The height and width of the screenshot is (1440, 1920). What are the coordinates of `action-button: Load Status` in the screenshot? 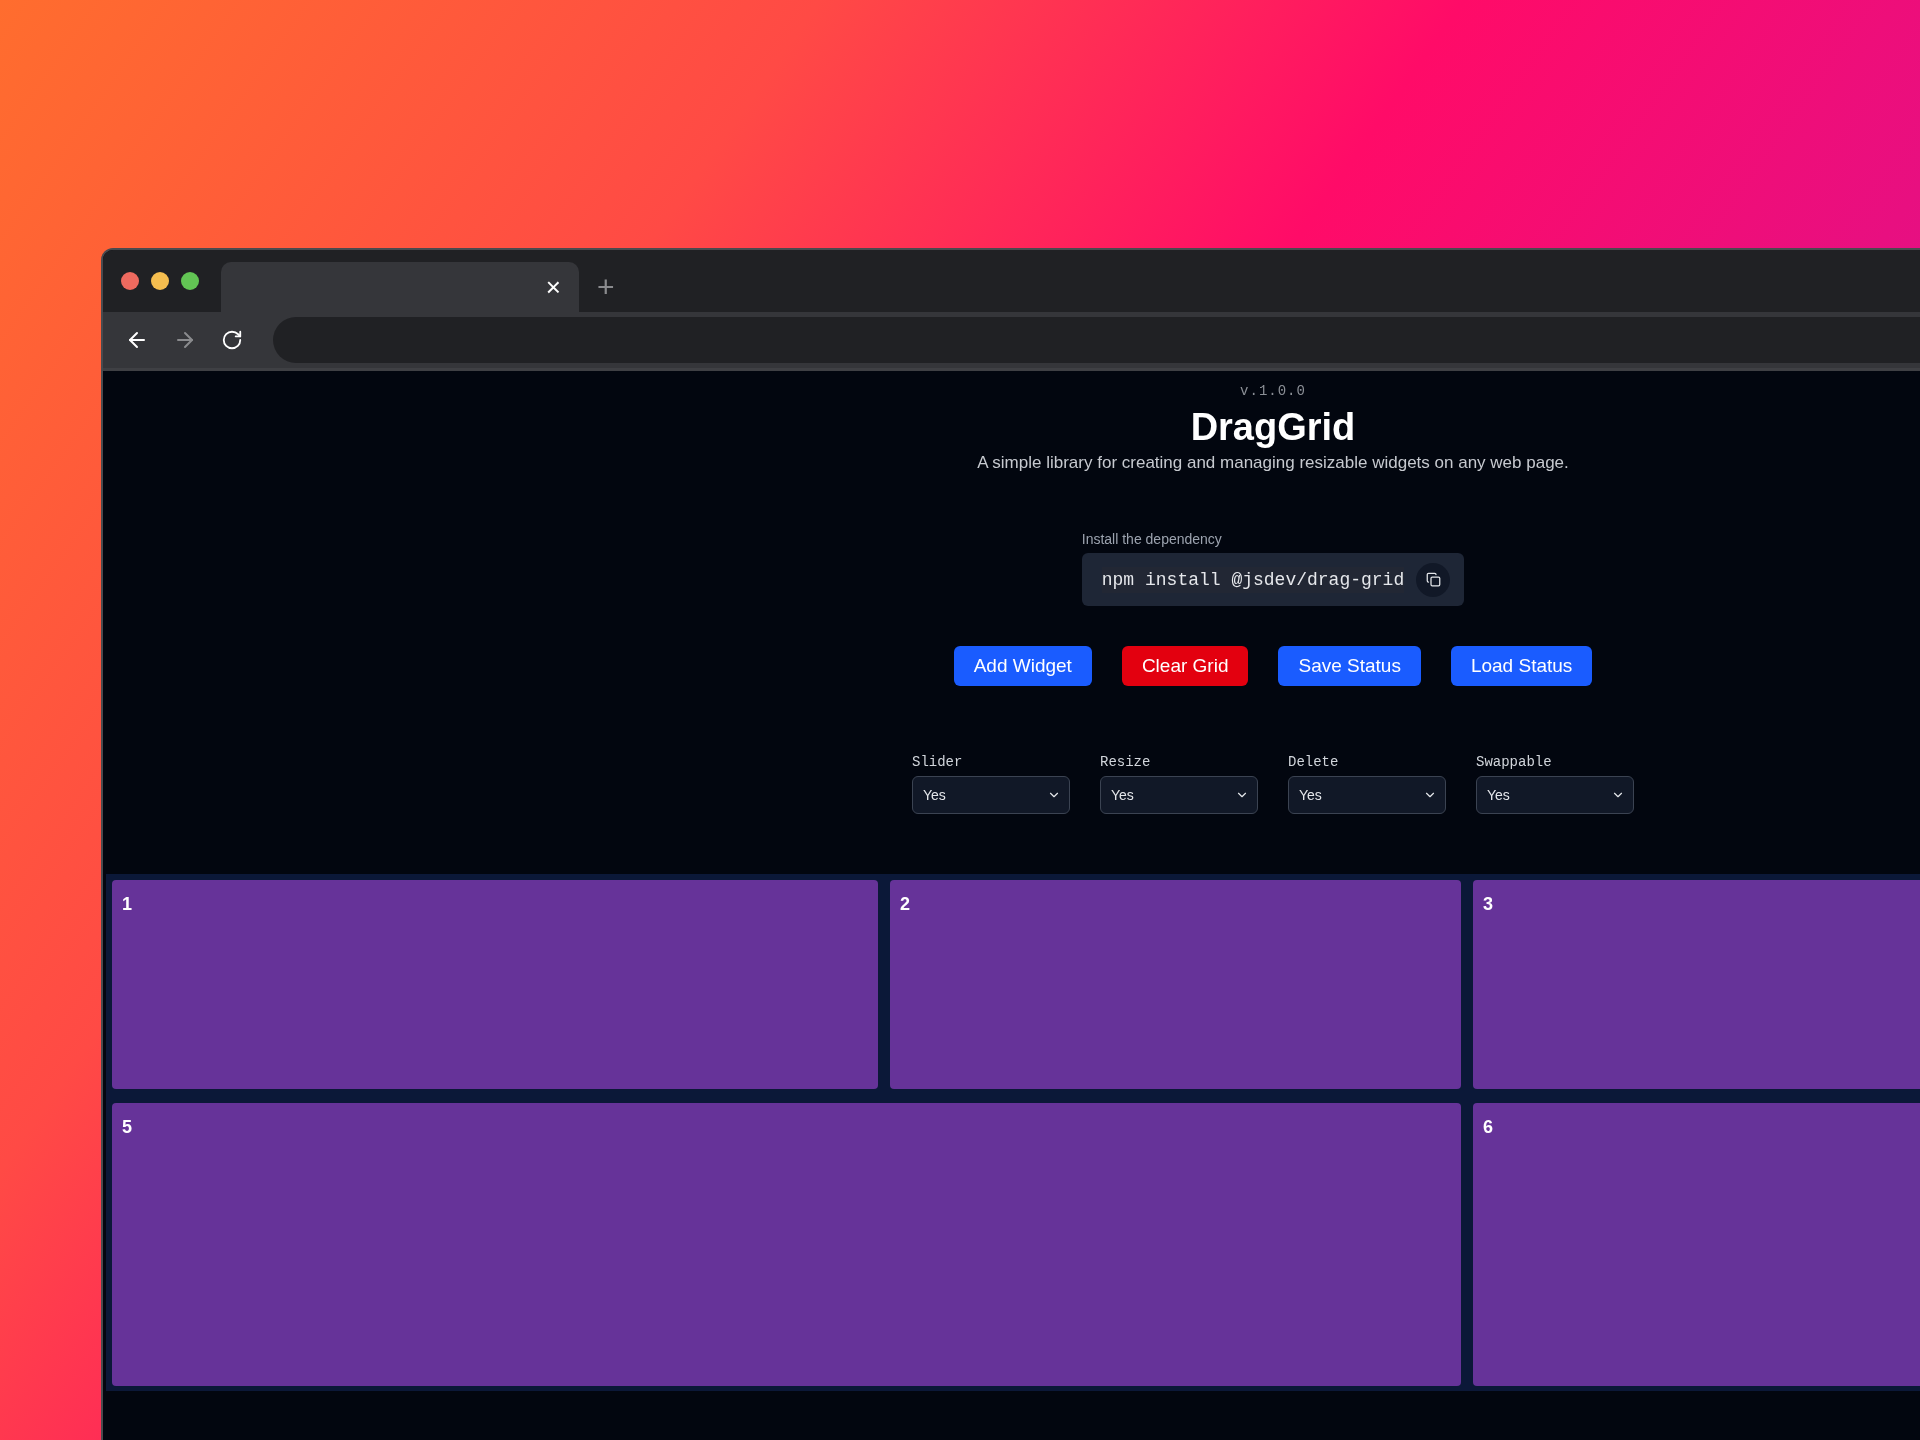 It's located at (1521, 666).